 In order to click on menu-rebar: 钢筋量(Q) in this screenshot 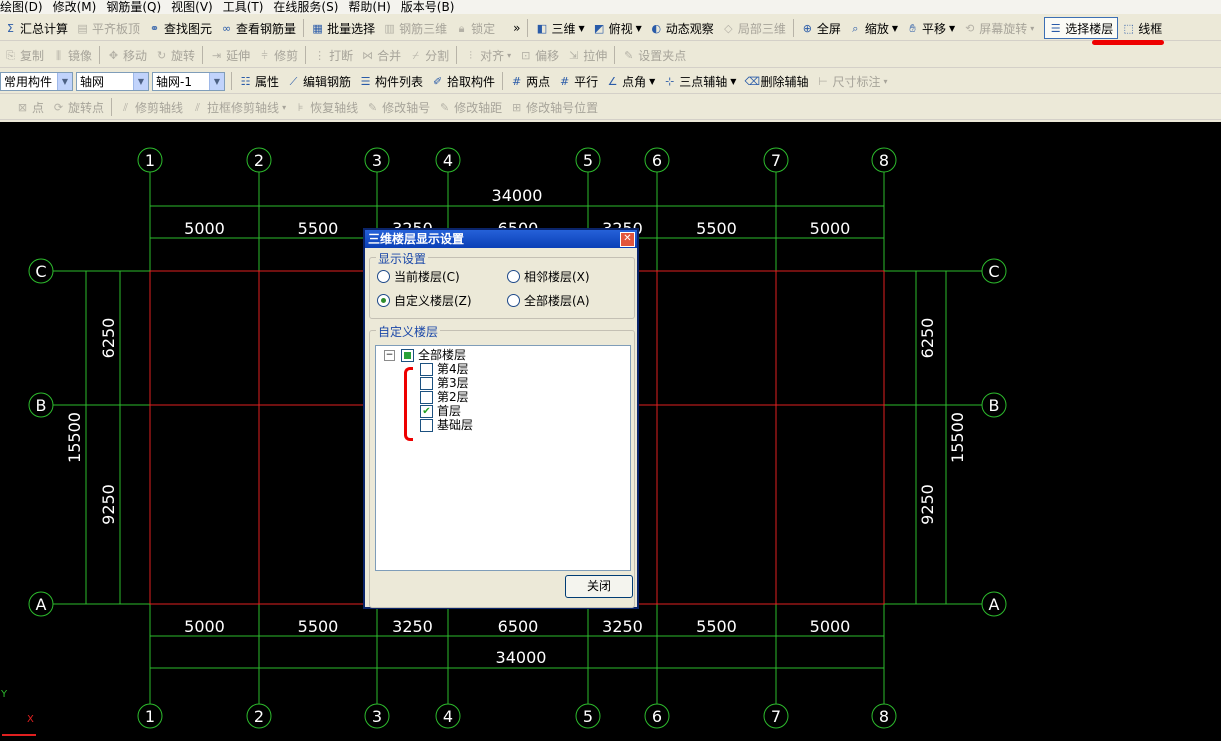, I will do `click(133, 7)`.